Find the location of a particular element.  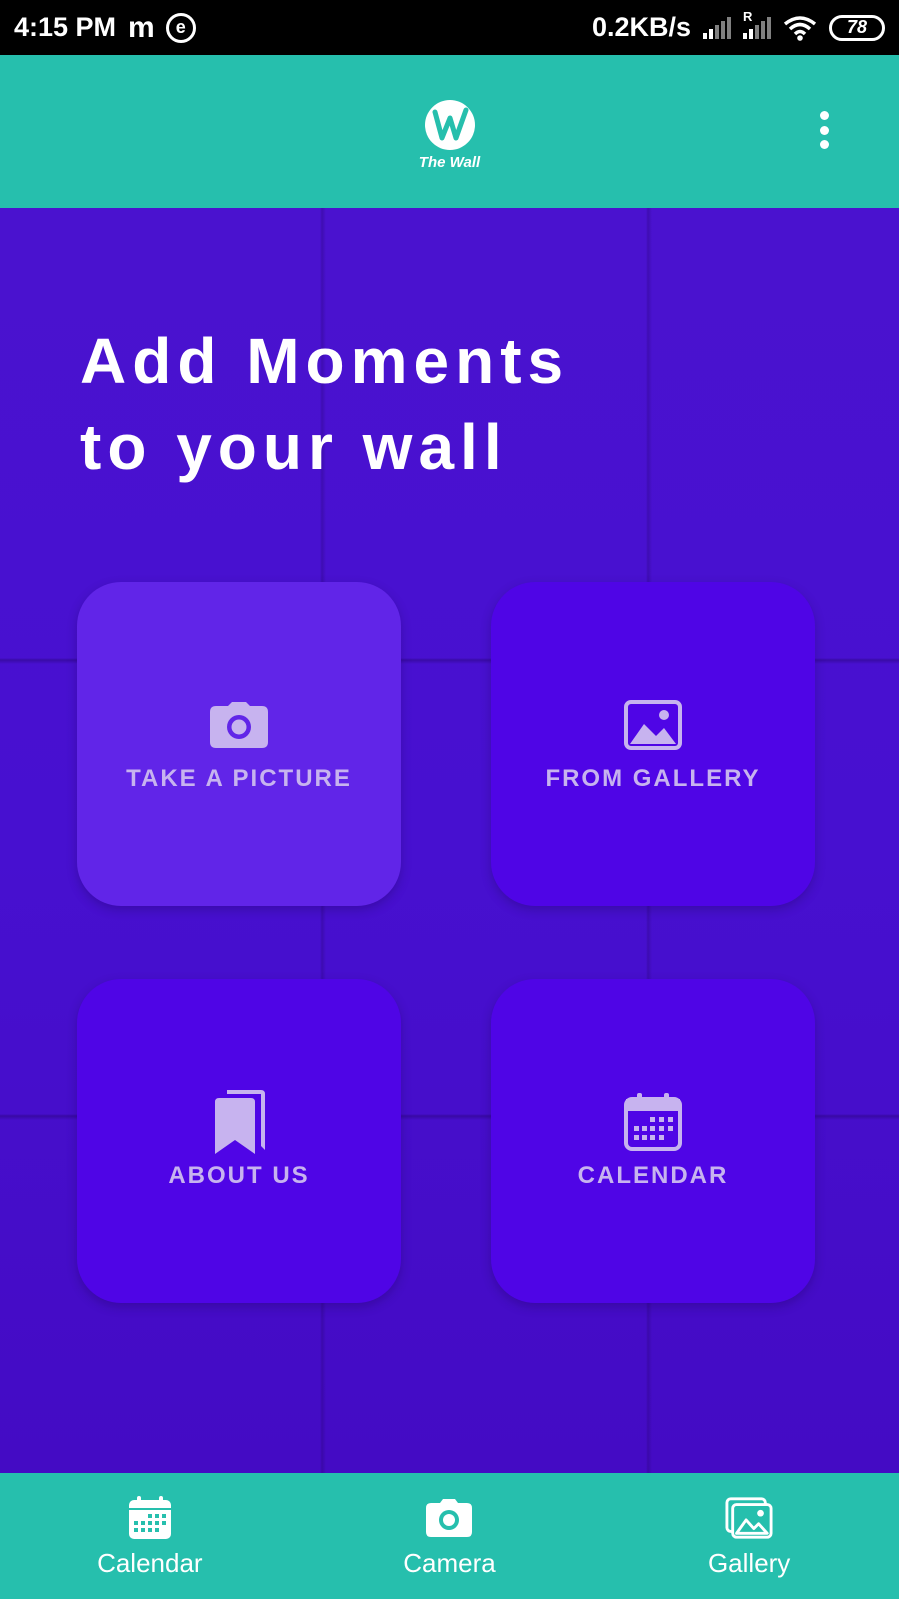

calendar-button: CALENDAR is located at coordinates (653, 1141).